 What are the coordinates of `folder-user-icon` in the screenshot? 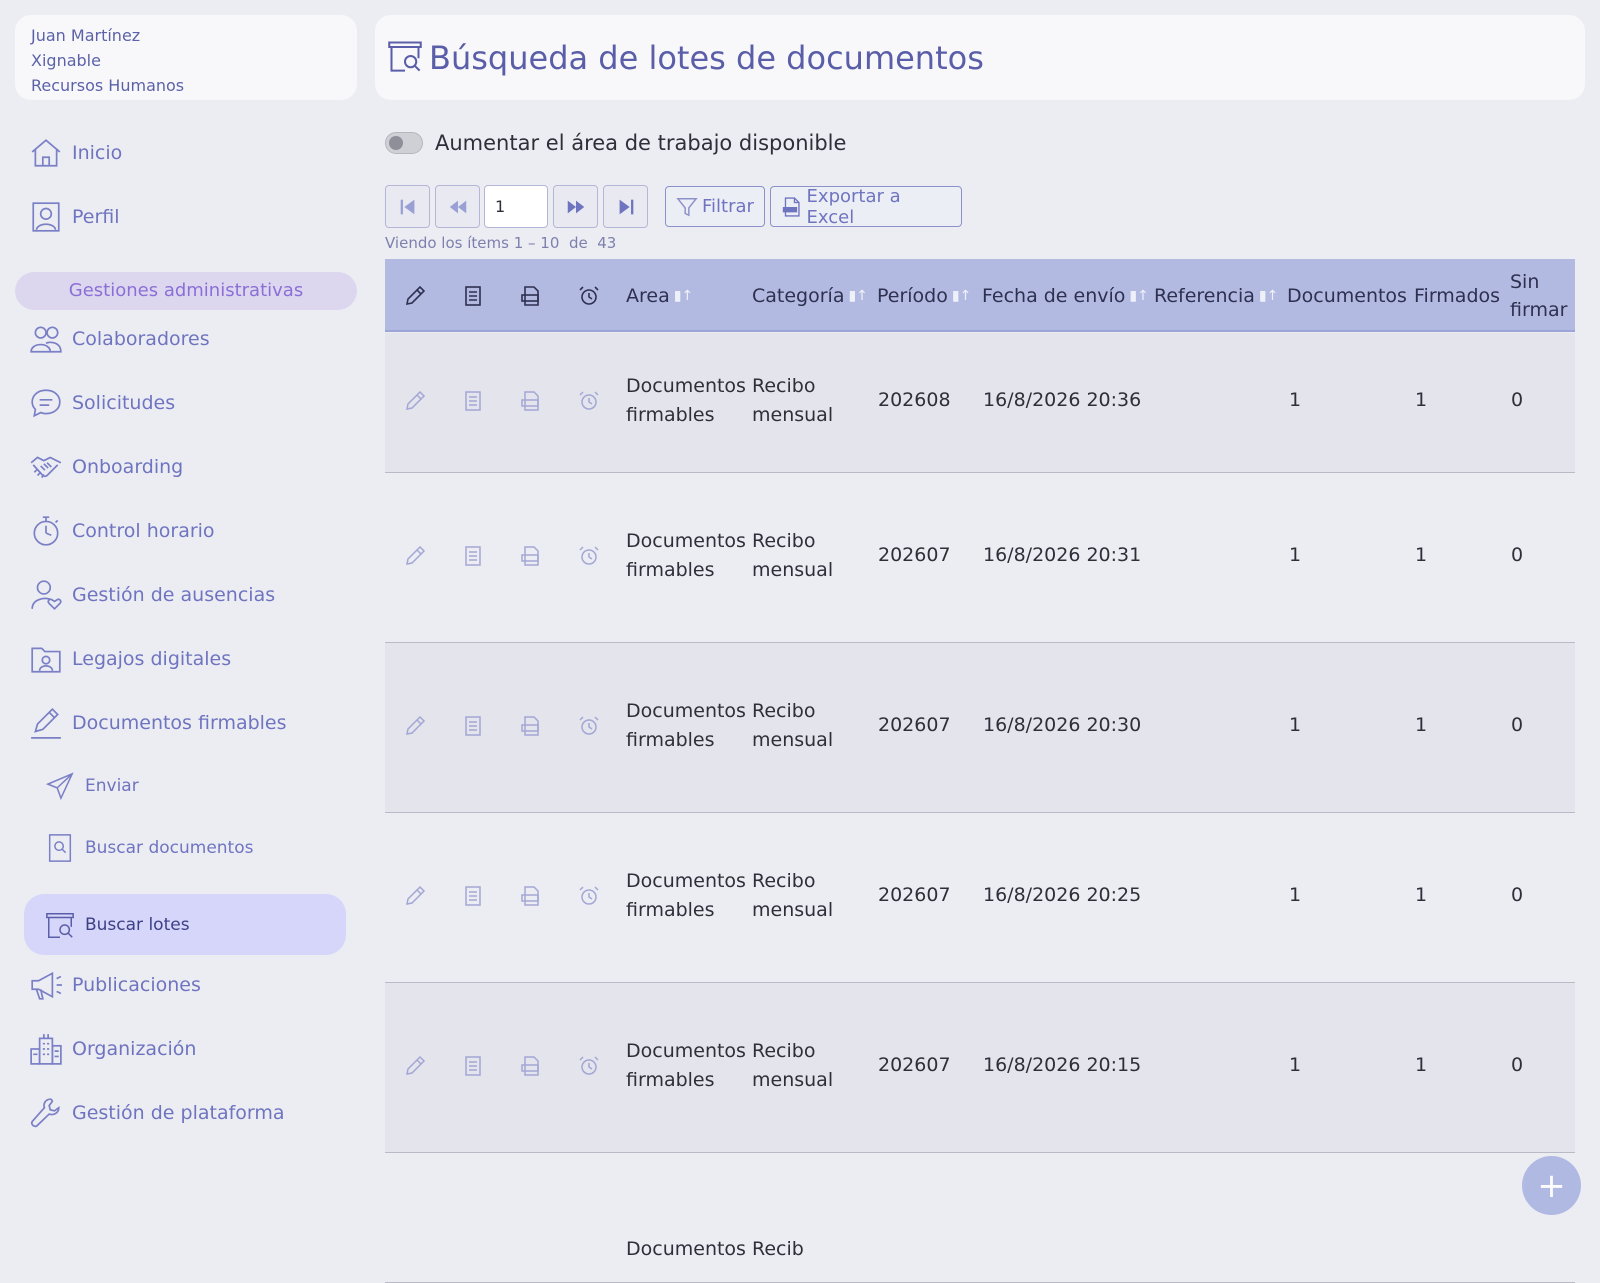 It's located at (46, 659).